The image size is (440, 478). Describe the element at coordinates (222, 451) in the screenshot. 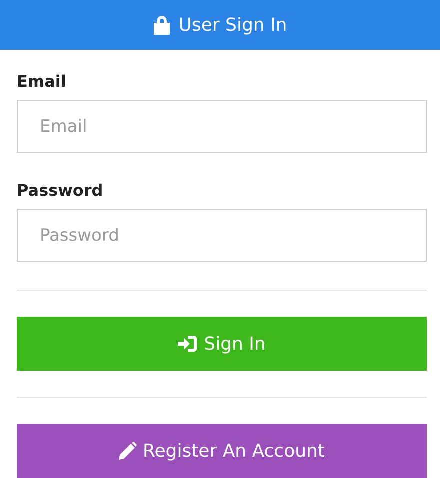

I see `register-button: Register An Account` at that location.